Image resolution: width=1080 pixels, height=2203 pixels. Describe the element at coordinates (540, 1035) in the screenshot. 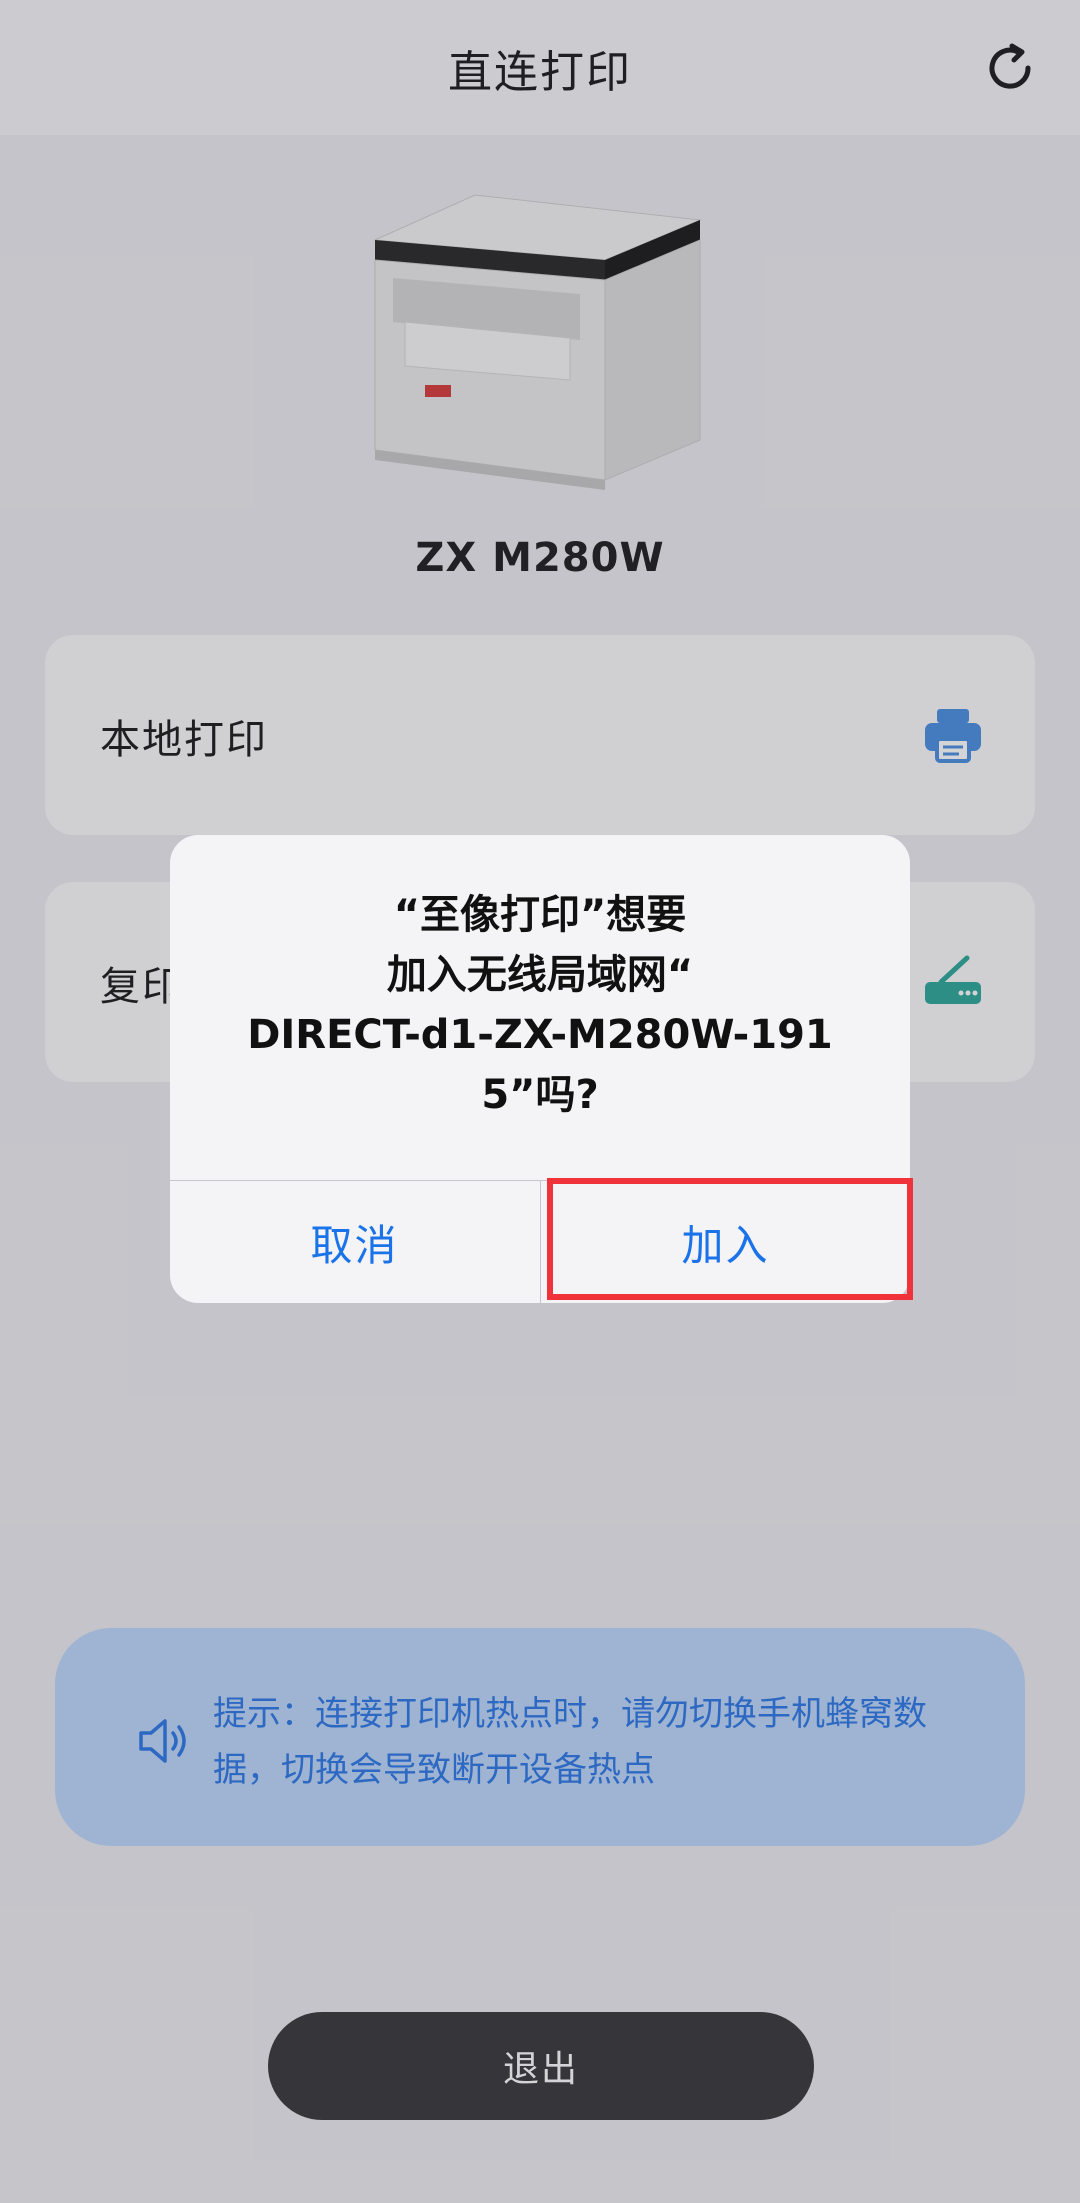

I see `dialog-line: DIRECT-d1-ZX-M280W-191` at that location.